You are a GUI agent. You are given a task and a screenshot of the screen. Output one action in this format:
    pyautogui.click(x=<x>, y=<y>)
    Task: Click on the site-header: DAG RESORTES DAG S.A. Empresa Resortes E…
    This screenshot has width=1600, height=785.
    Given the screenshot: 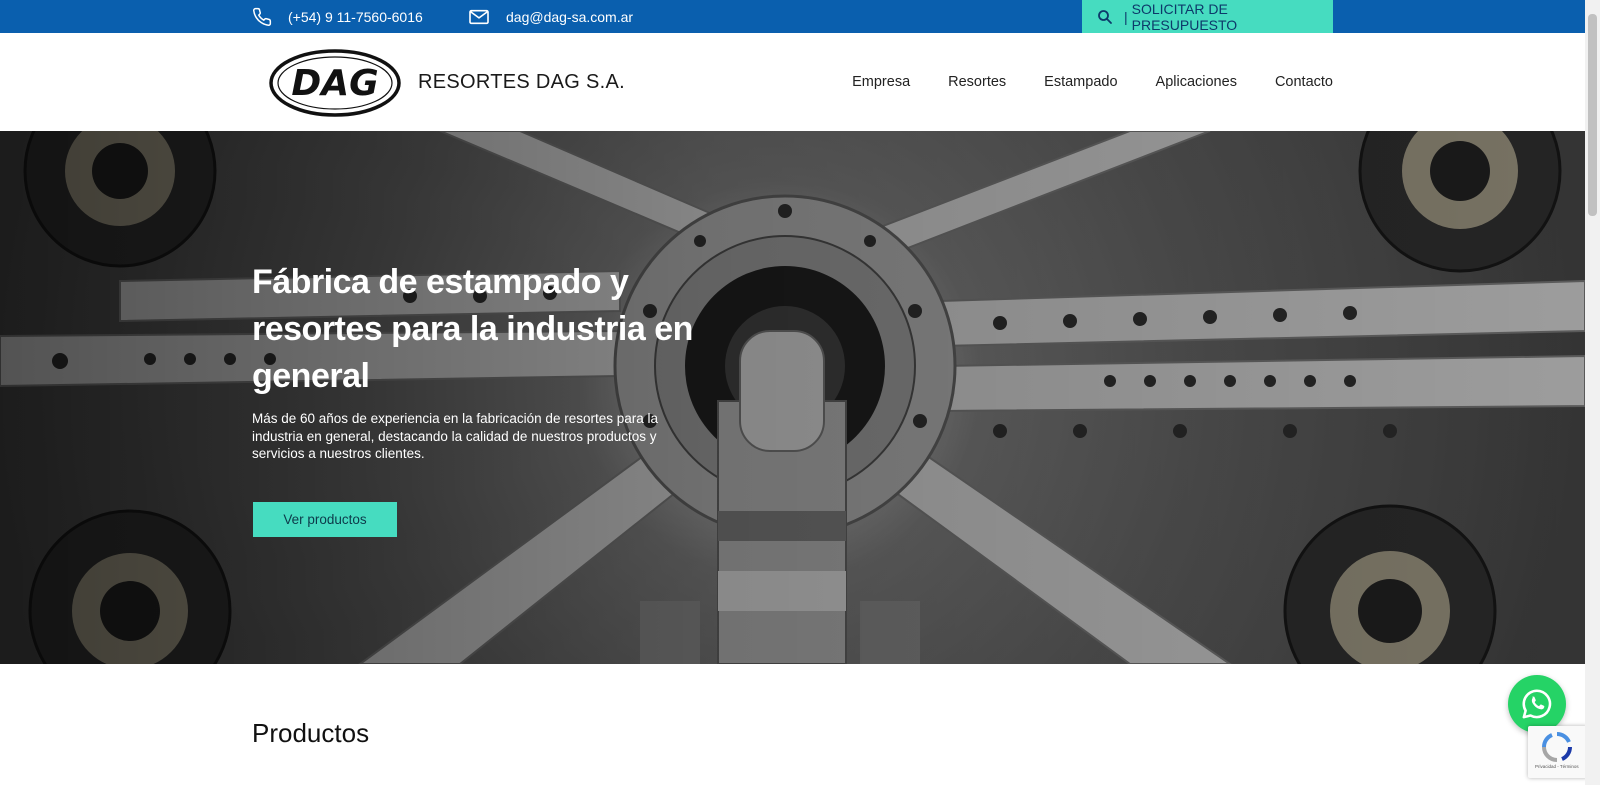 What is the action you would take?
    pyautogui.click(x=792, y=82)
    